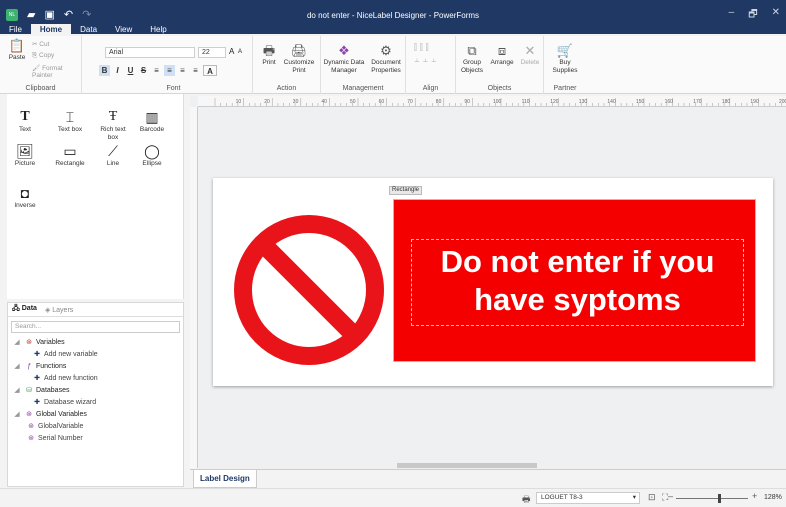 The image size is (786, 507). Describe the element at coordinates (25, 151) in the screenshot. I see `picture-icon: 🖼` at that location.